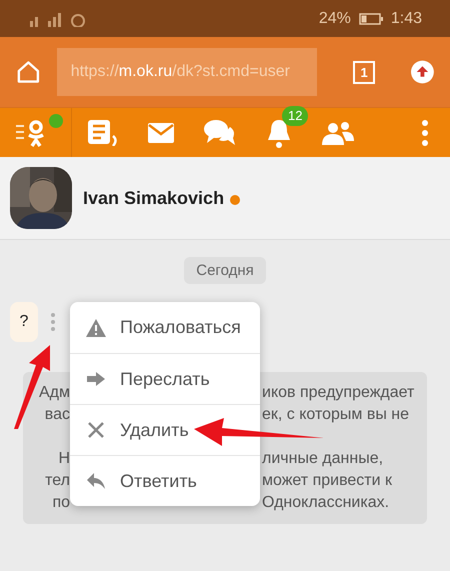  Describe the element at coordinates (165, 327) in the screenshot. I see `menu-item: Пожаловаться` at that location.